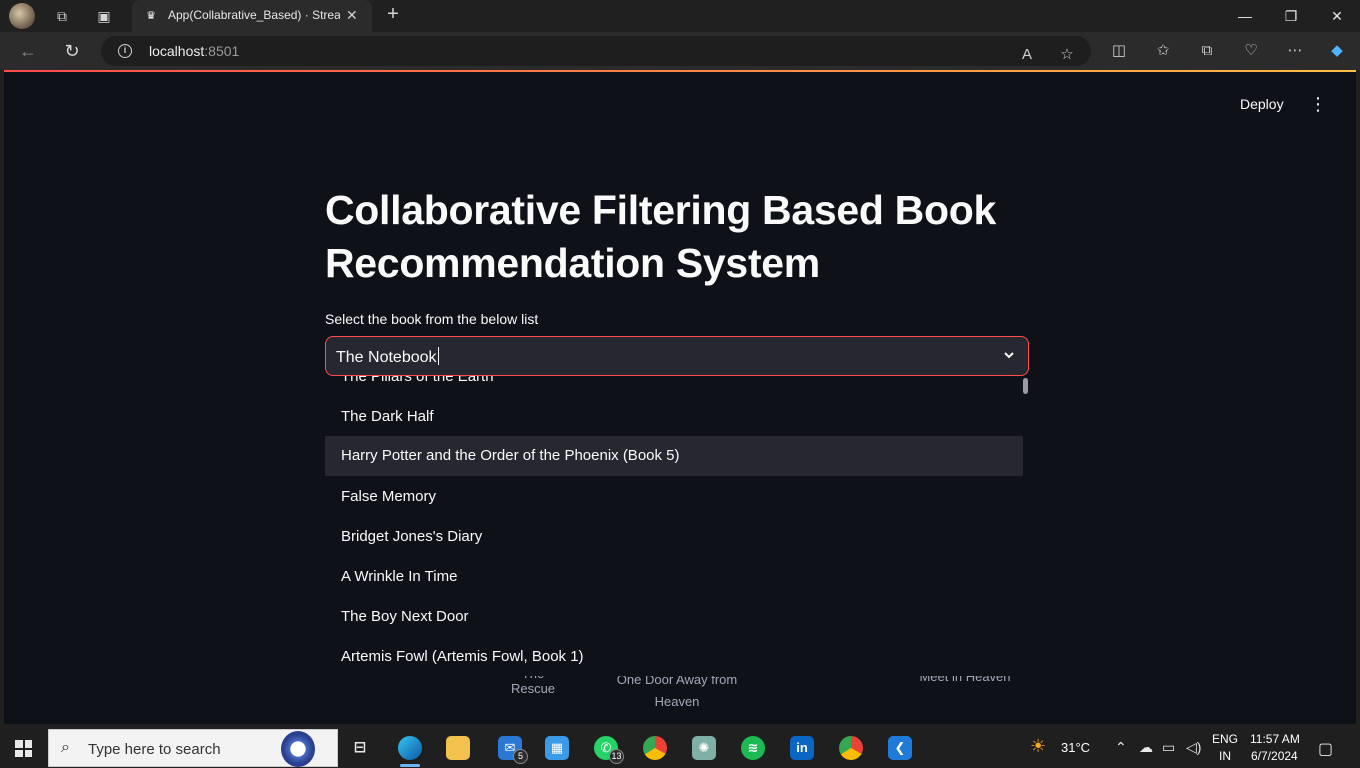 This screenshot has width=1360, height=768. What do you see at coordinates (510, 748) in the screenshot?
I see `mail-icon: ✉ 5` at bounding box center [510, 748].